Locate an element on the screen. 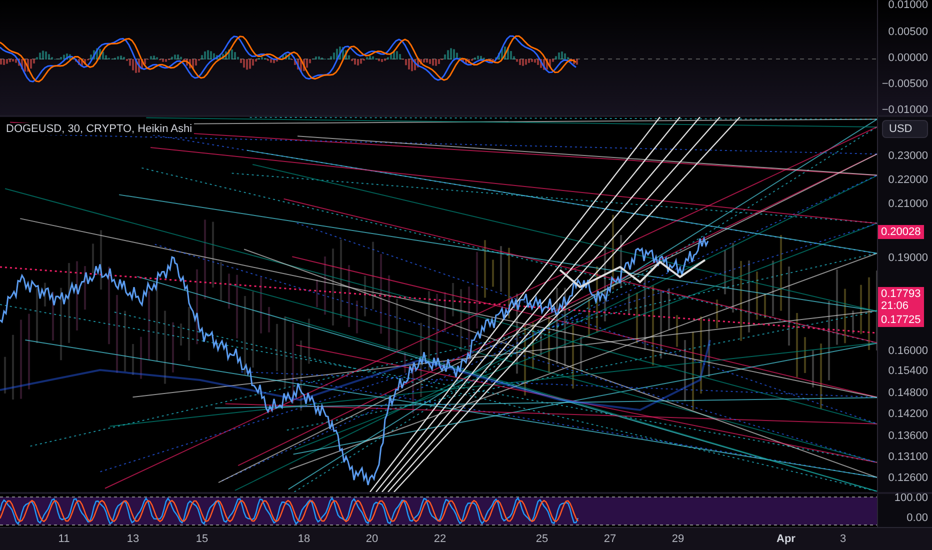 This screenshot has width=932, height=550. axis-label: 0.15400 is located at coordinates (908, 371).